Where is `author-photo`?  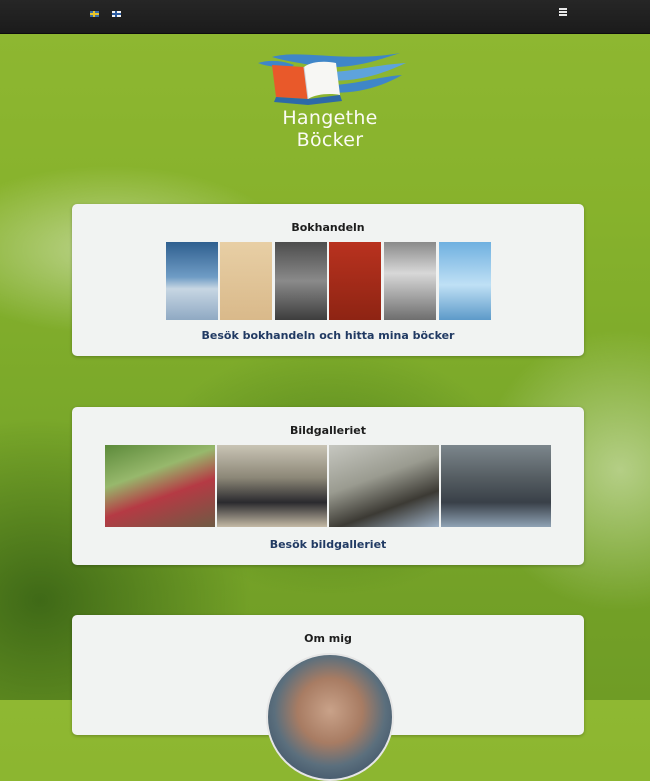
author-photo is located at coordinates (330, 717).